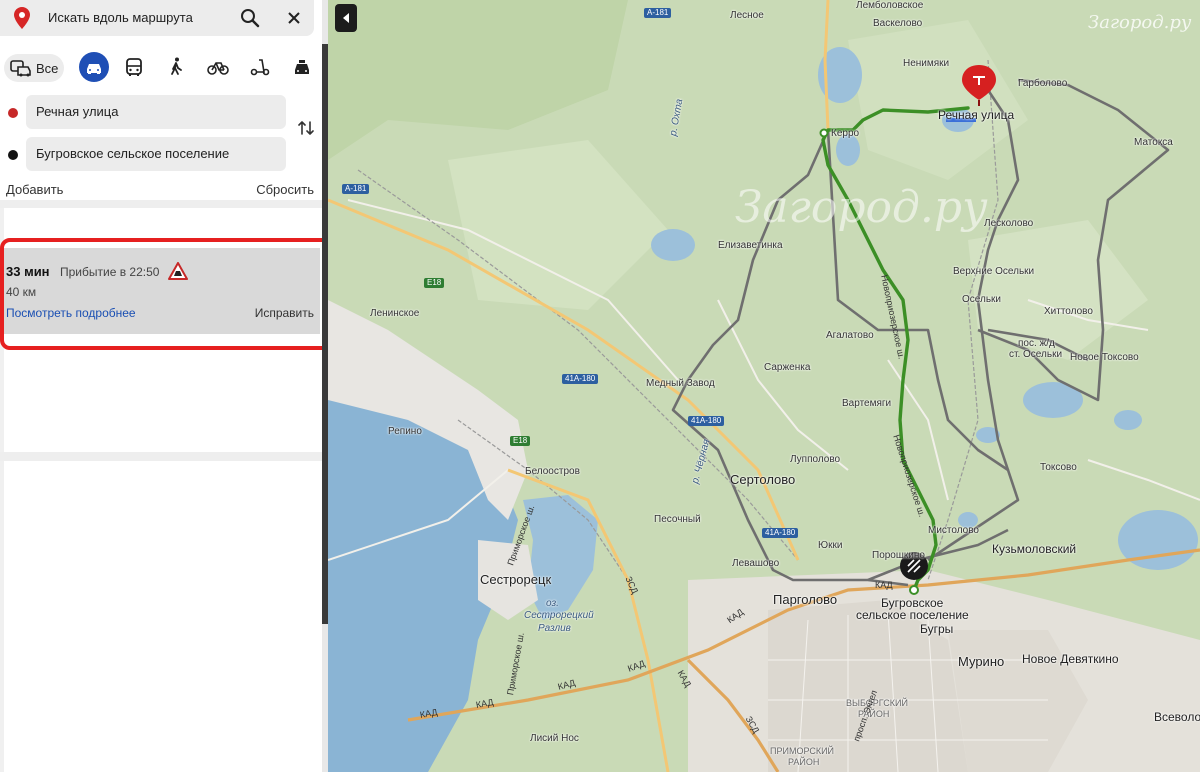 This screenshot has width=1200, height=772. I want to click on place-label: Речная улица, so click(976, 115).